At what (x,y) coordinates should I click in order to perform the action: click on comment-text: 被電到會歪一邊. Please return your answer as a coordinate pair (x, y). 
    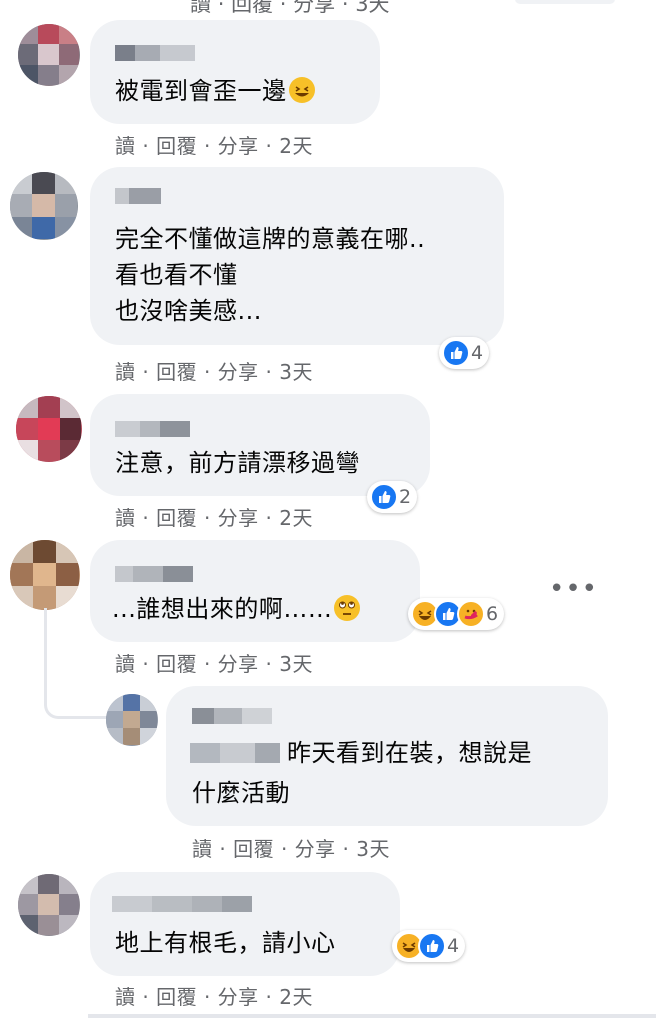
    Looking at the image, I should click on (215, 91).